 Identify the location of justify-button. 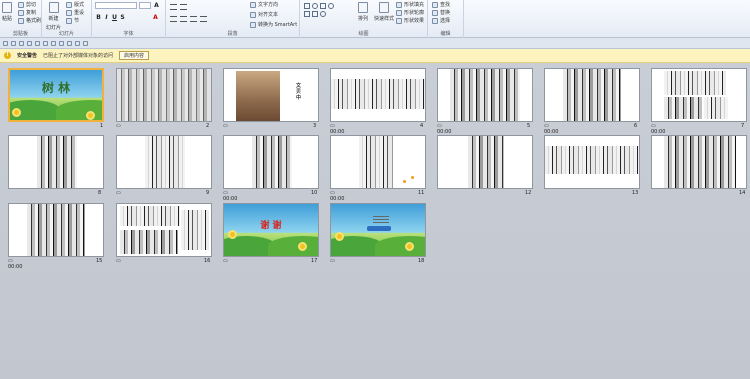
(203, 19).